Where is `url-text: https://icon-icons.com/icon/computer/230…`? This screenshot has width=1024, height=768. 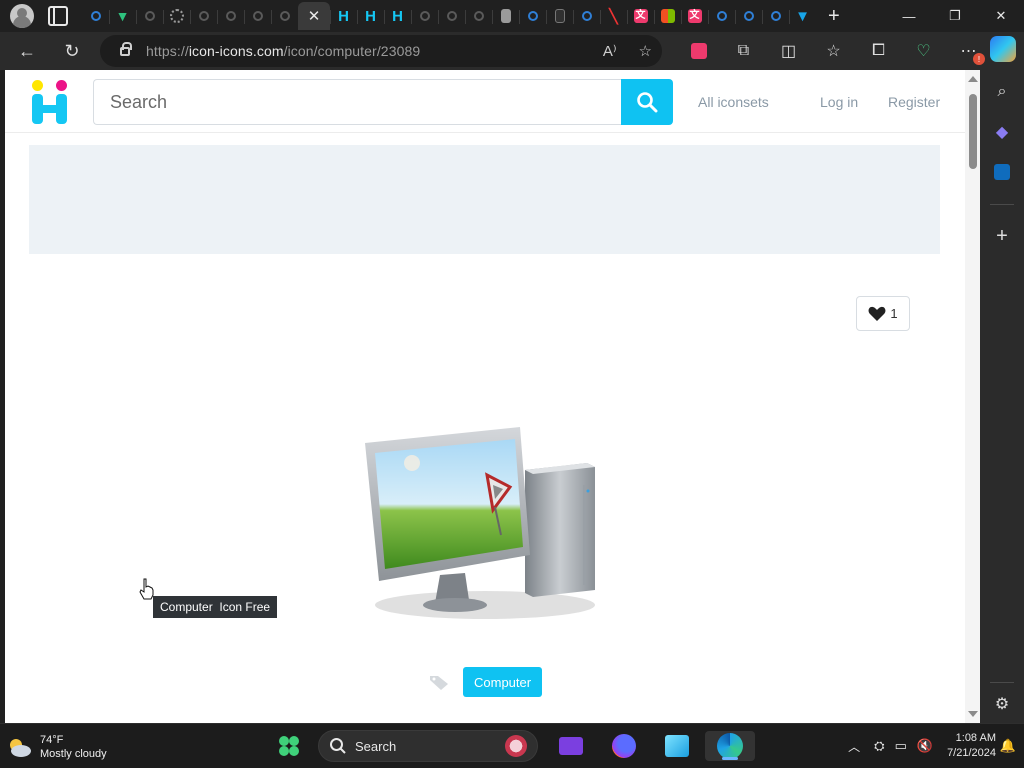 url-text: https://icon-icons.com/icon/computer/230… is located at coordinates (283, 51).